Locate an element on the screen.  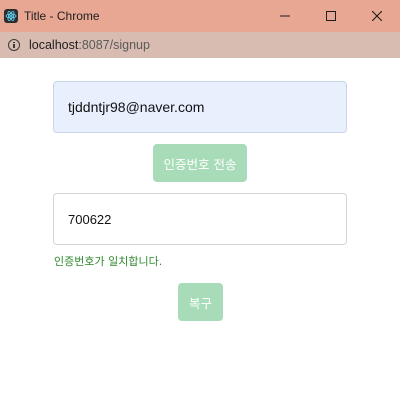
url-text: localhost:8087/signup is located at coordinates (89, 45).